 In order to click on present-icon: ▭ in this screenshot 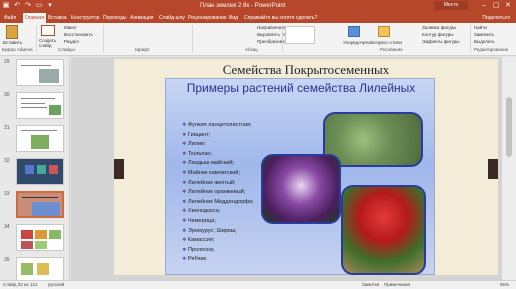, I will do `click(39, 5)`.